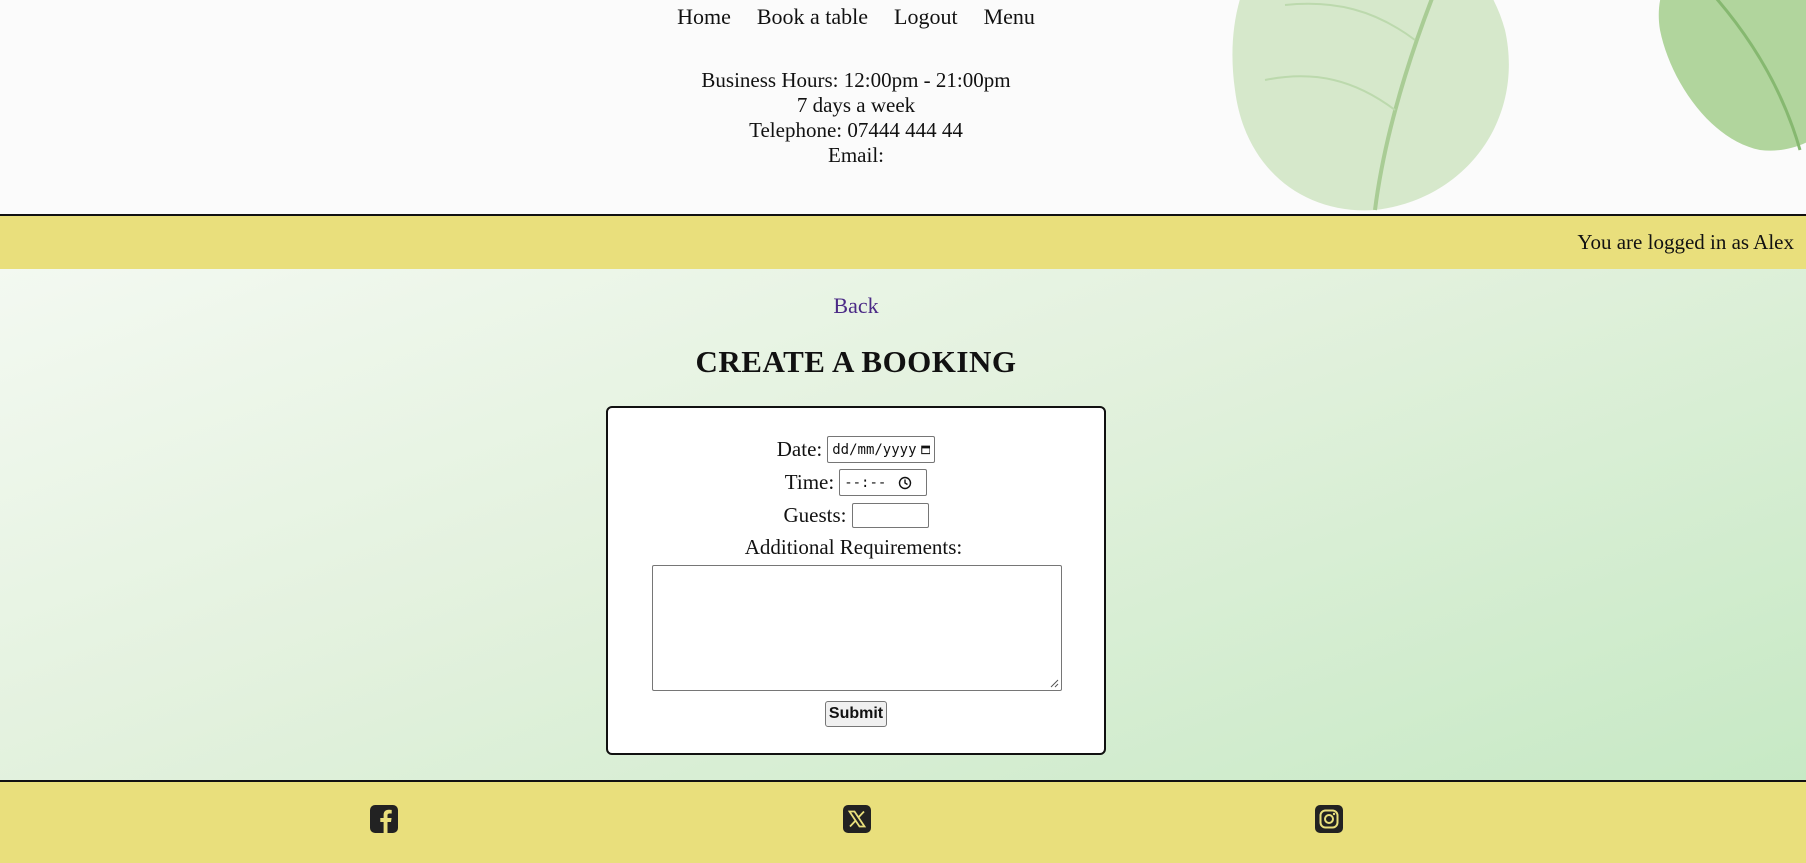 This screenshot has height=863, width=1806. Describe the element at coordinates (799, 449) in the screenshot. I see `date-label: Date:` at that location.